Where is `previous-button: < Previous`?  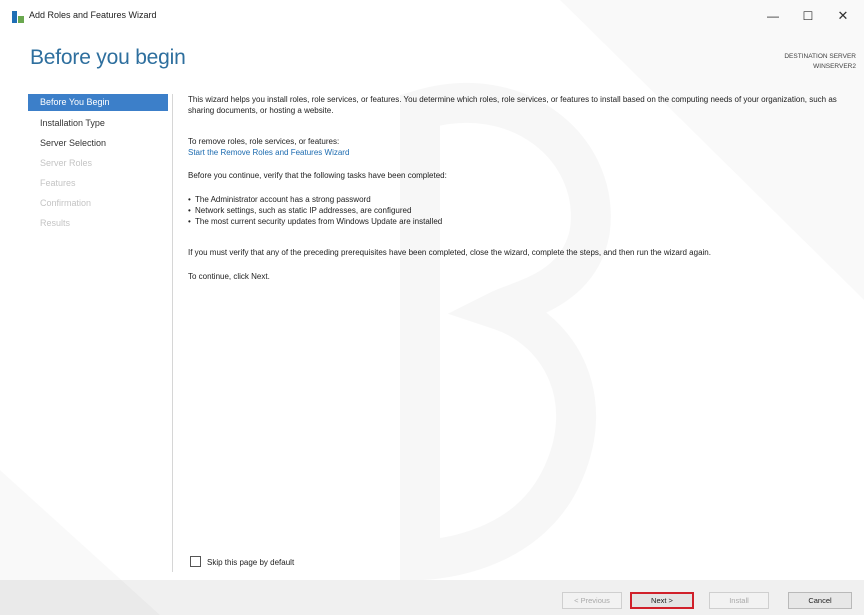 previous-button: < Previous is located at coordinates (592, 600).